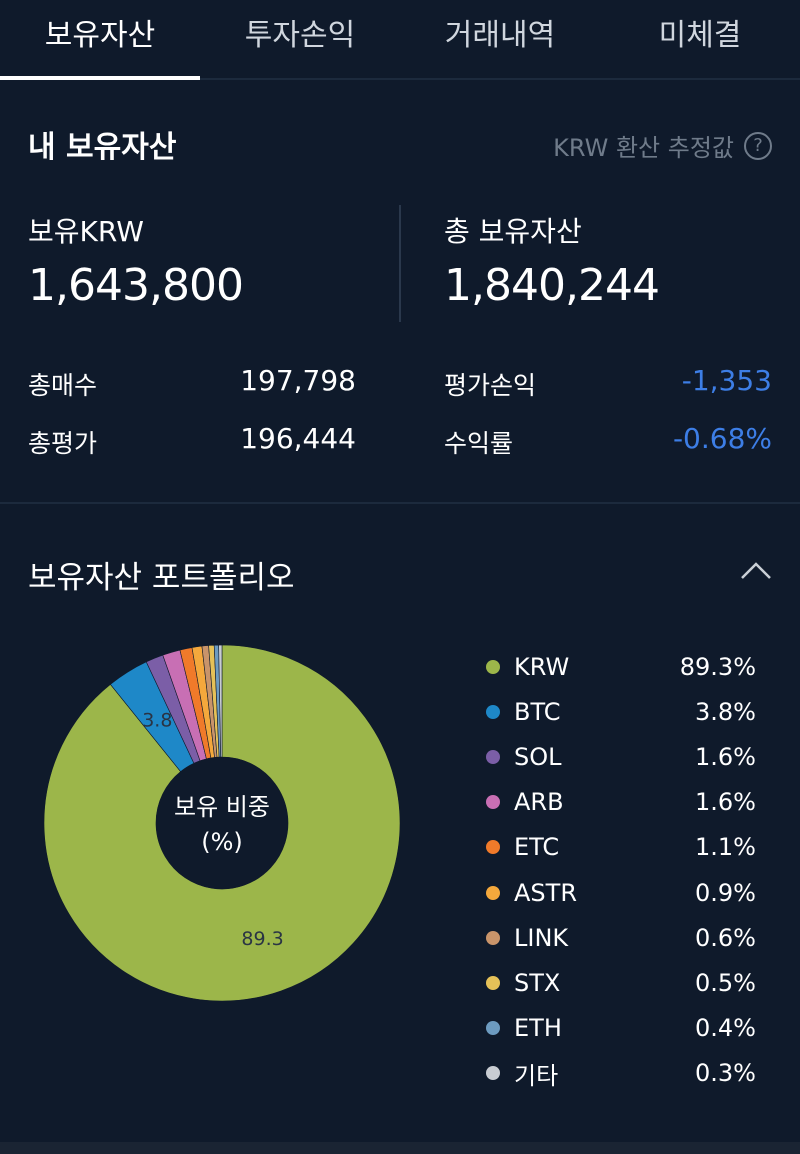 Image resolution: width=800 pixels, height=1154 pixels. Describe the element at coordinates (400, 503) in the screenshot. I see `section-divider` at that location.